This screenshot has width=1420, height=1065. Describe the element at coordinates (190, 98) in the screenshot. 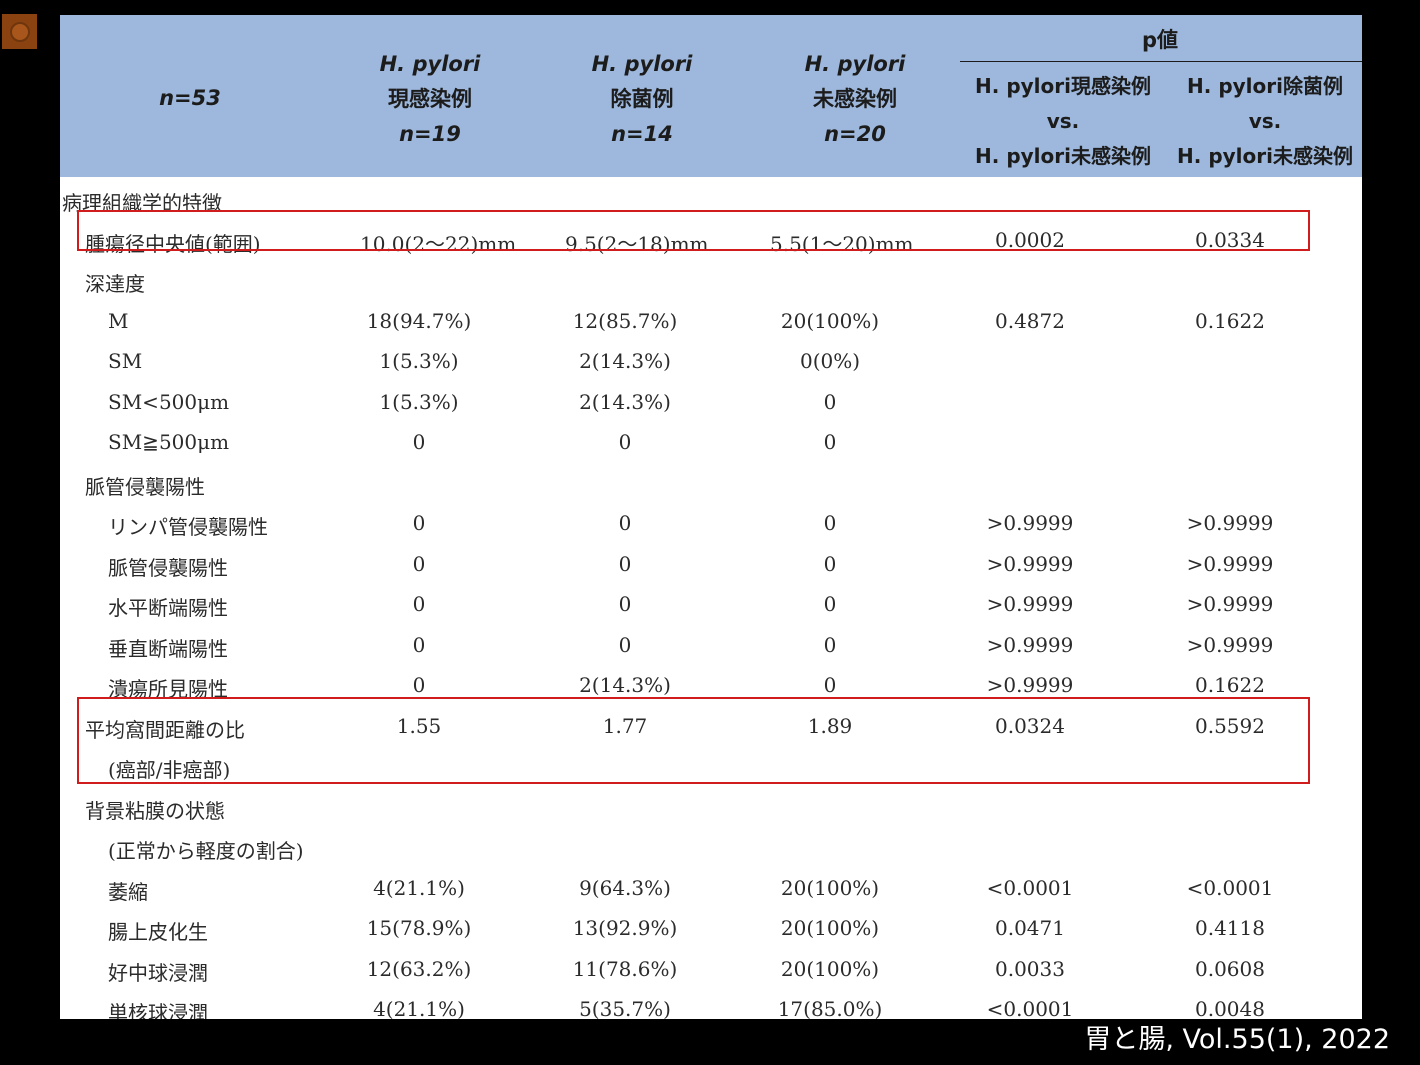

I see `header-n-total: n=53` at that location.